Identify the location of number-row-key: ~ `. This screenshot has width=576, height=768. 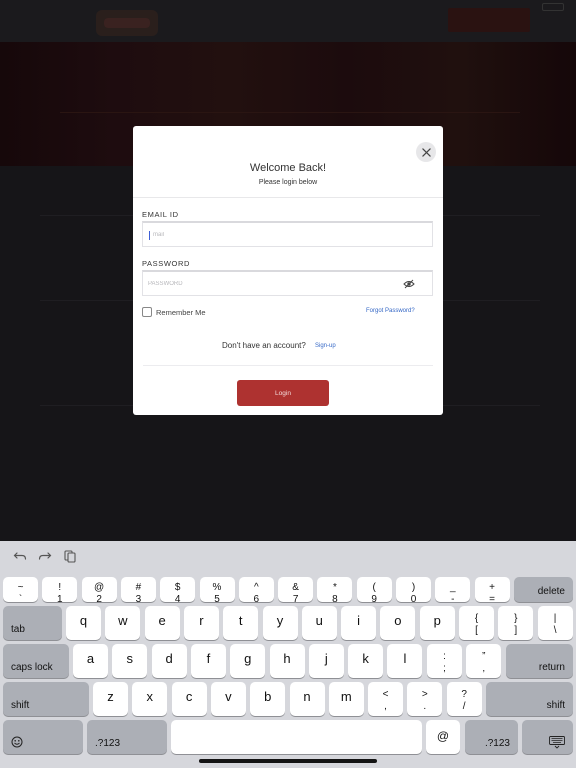
(20, 591).